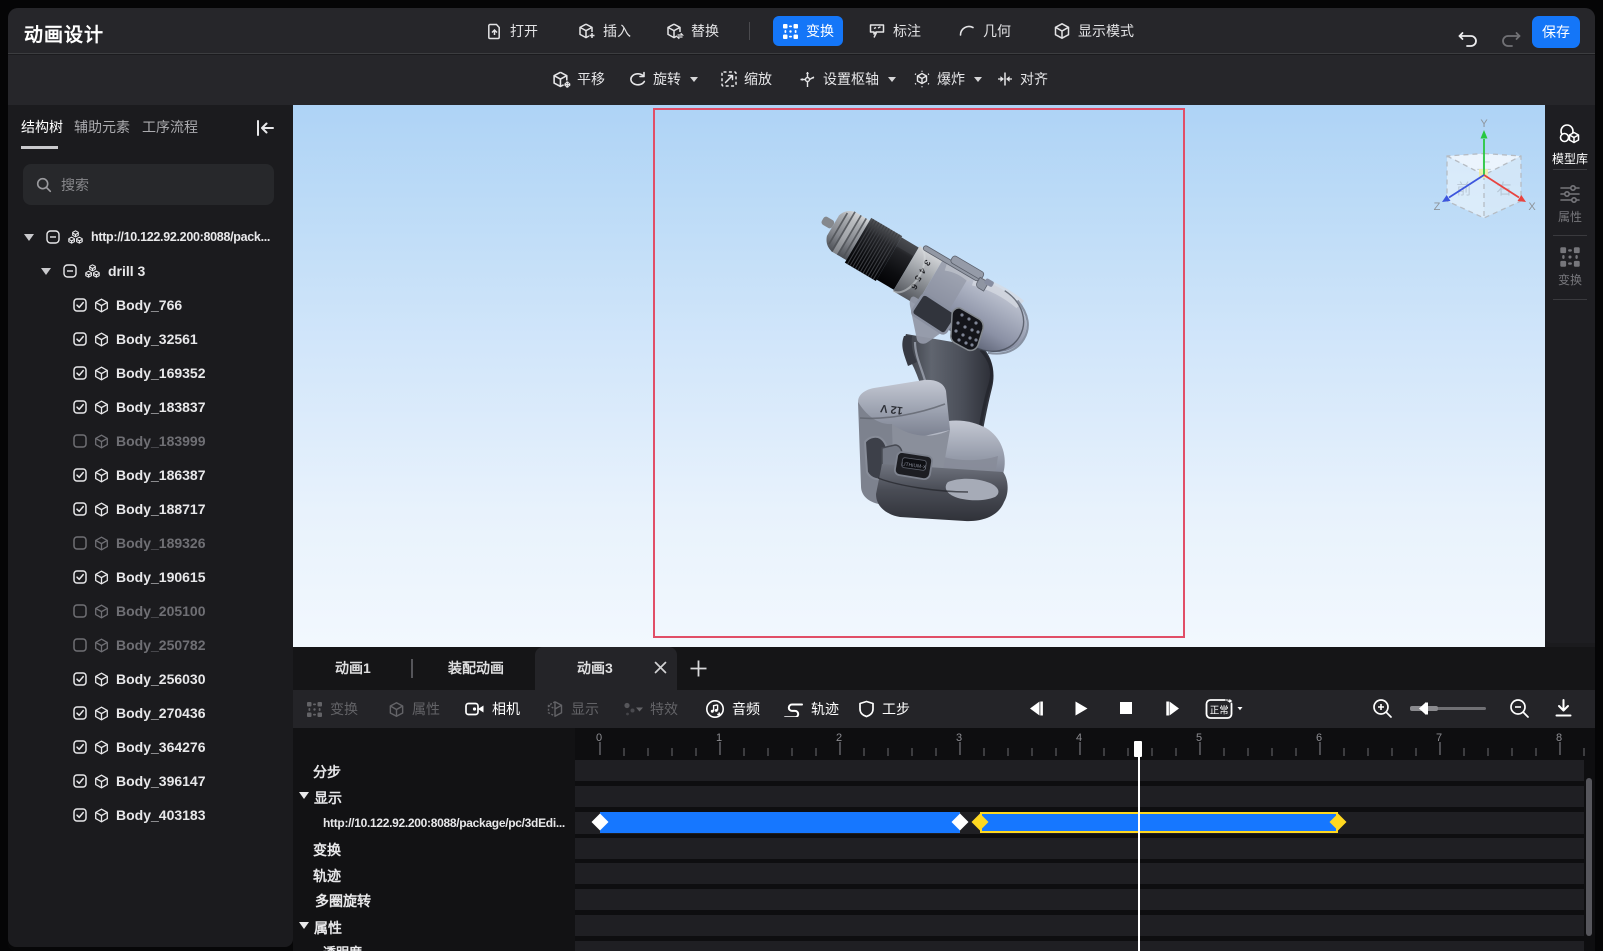 The image size is (1603, 951). Describe the element at coordinates (1219, 711) in the screenshot. I see `svg-text: 正常` at that location.